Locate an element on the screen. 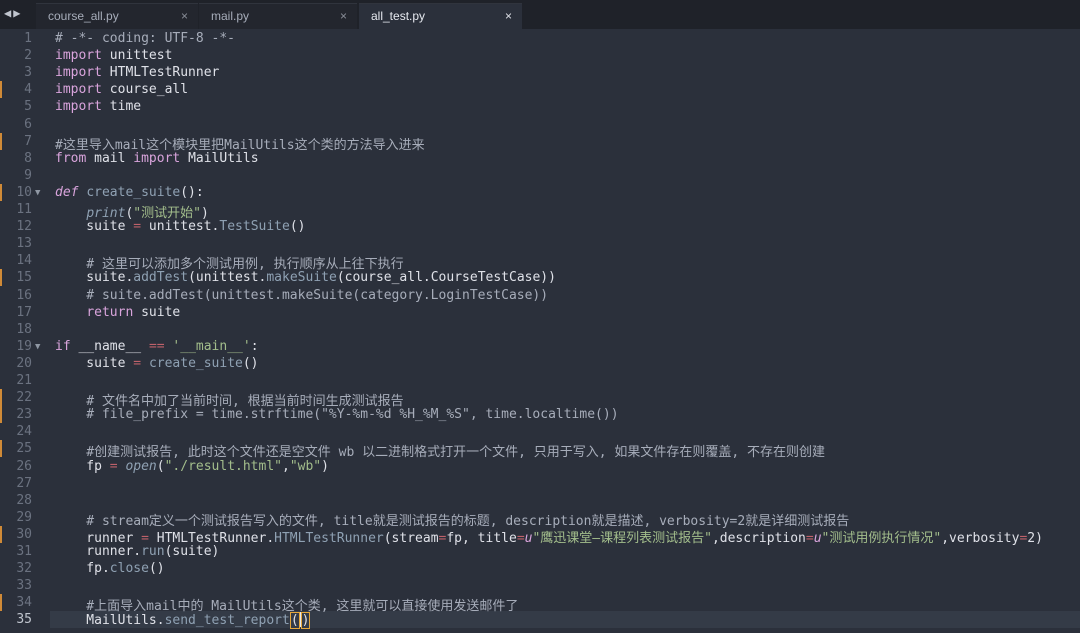  code-token: fp is located at coordinates (82, 466).